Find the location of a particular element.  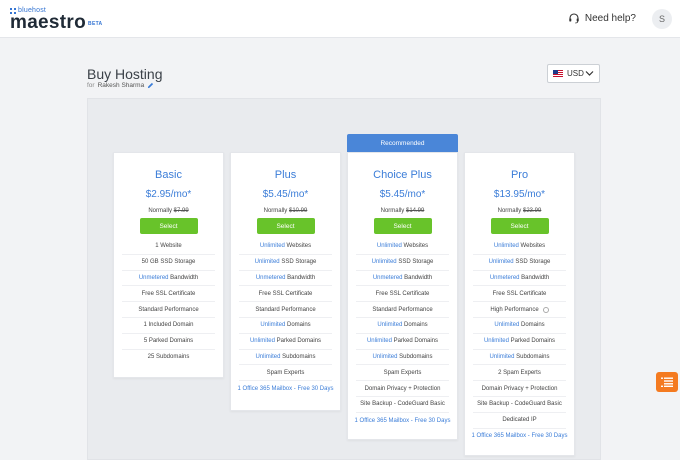

currency-select: USD is located at coordinates (573, 73).